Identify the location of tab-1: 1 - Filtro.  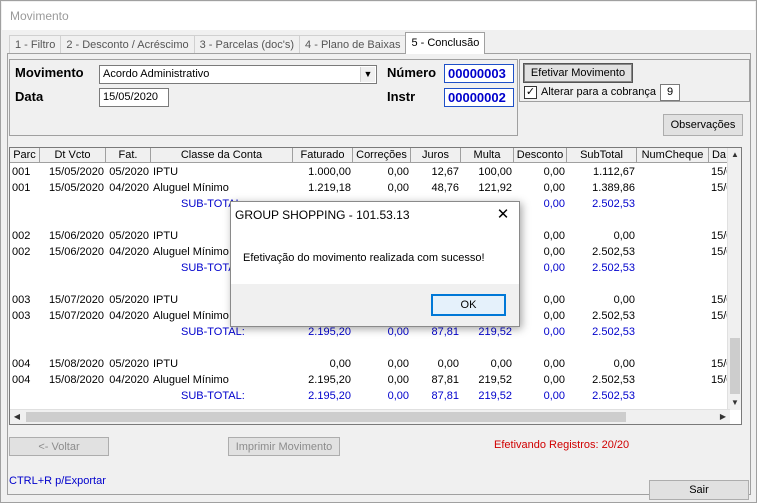
(35, 44).